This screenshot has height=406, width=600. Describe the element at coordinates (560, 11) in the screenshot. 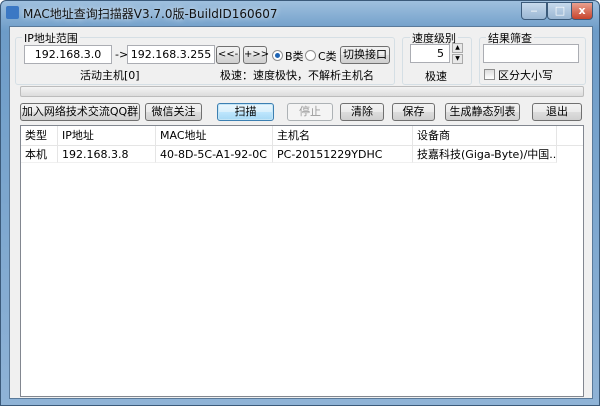

I see `maximize-button: □` at that location.